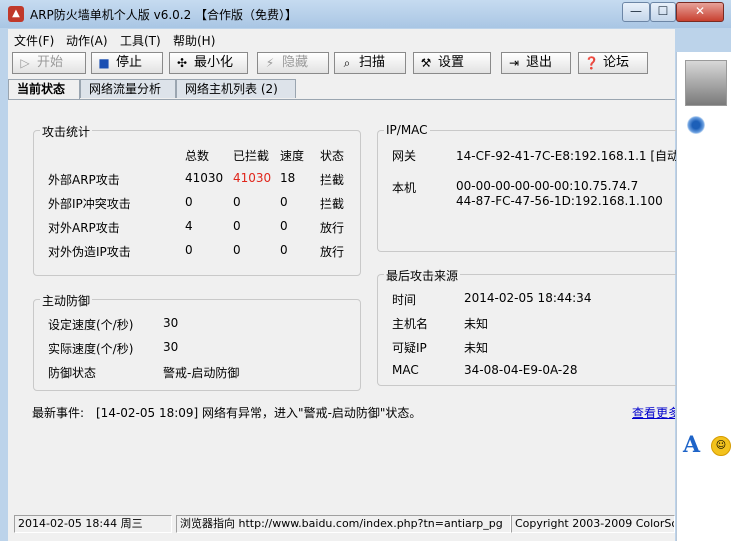 The height and width of the screenshot is (541, 731). Describe the element at coordinates (409, 348) in the screenshot. I see `suspect-ip-label: 可疑IP` at that location.